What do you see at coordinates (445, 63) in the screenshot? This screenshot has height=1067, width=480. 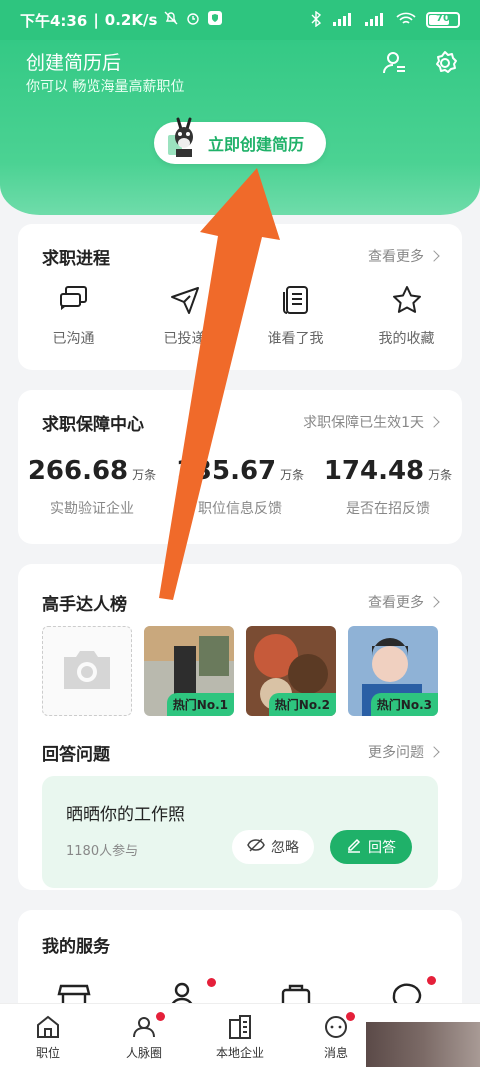 I see `gear-icon` at bounding box center [445, 63].